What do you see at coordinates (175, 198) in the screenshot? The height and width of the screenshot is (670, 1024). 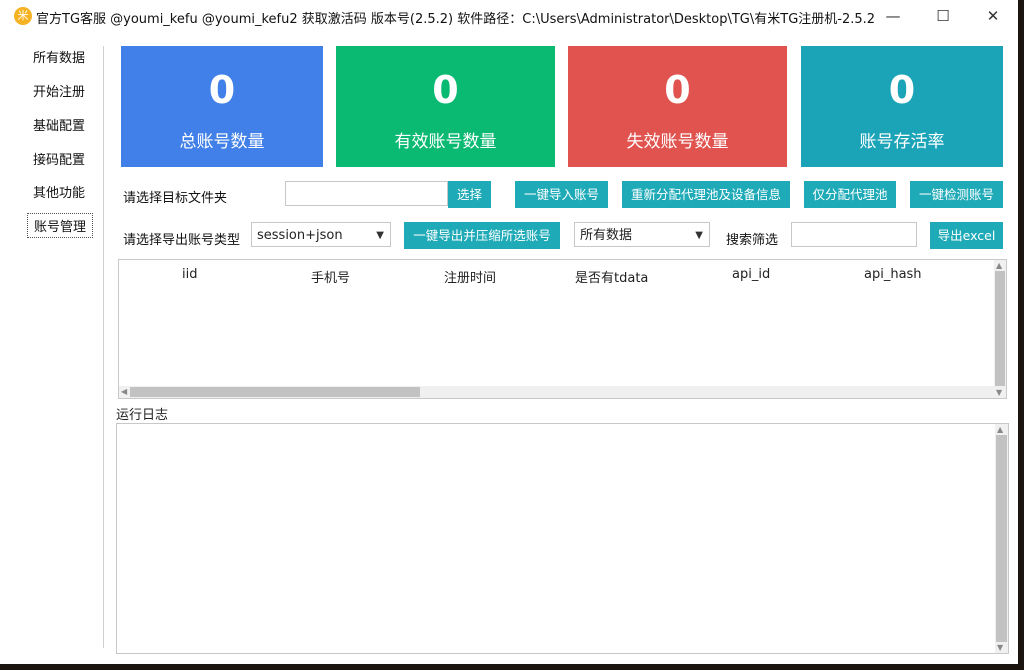 I see `folder-label: 请选择目标文件夹` at bounding box center [175, 198].